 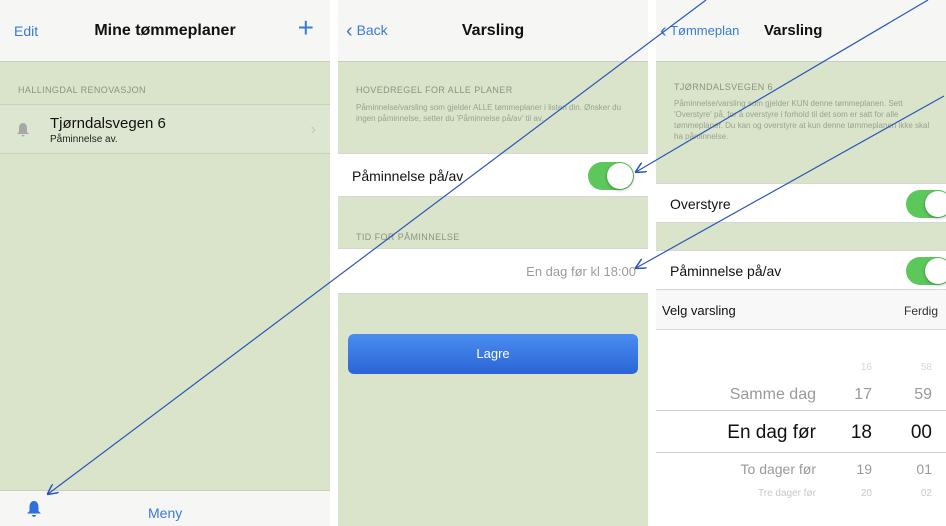 What do you see at coordinates (408, 237) in the screenshot?
I see `section-header: TID FOR PÅMINNELSE` at bounding box center [408, 237].